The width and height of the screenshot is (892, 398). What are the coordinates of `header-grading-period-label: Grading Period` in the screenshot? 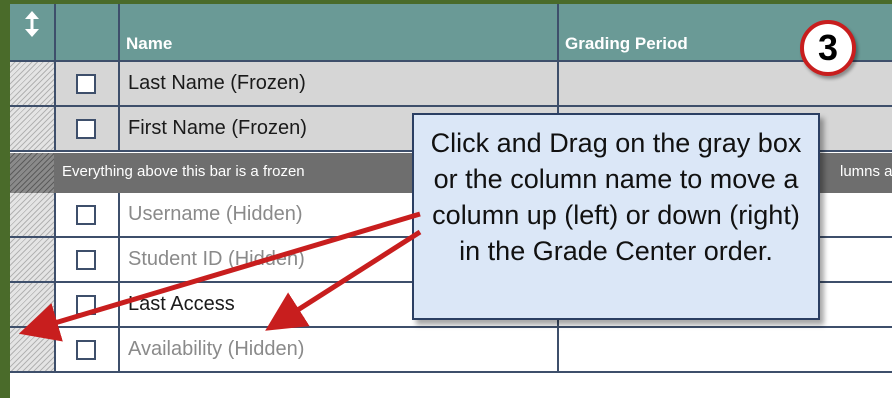 It's located at (626, 43).